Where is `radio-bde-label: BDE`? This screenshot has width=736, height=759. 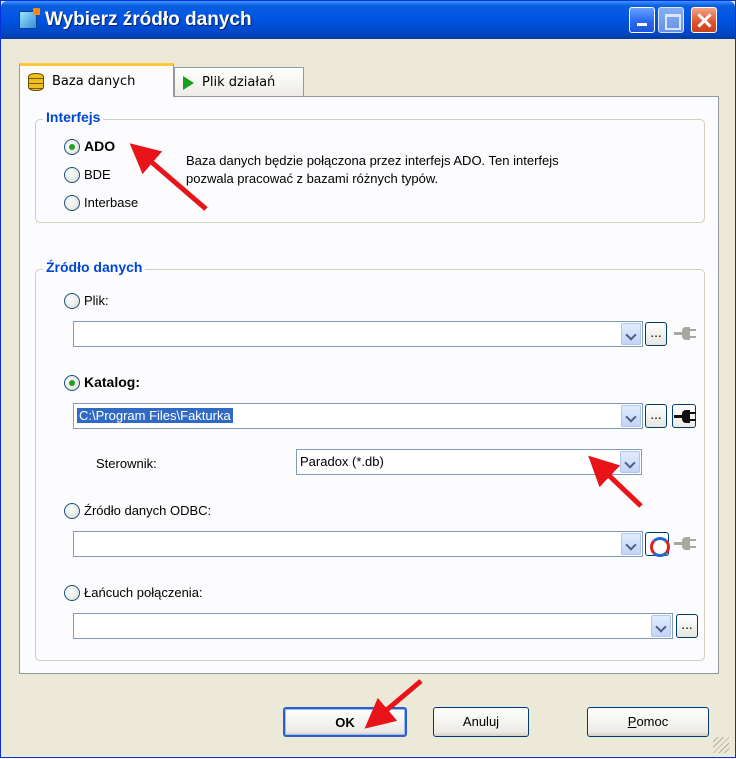
radio-bde-label: BDE is located at coordinates (97, 174).